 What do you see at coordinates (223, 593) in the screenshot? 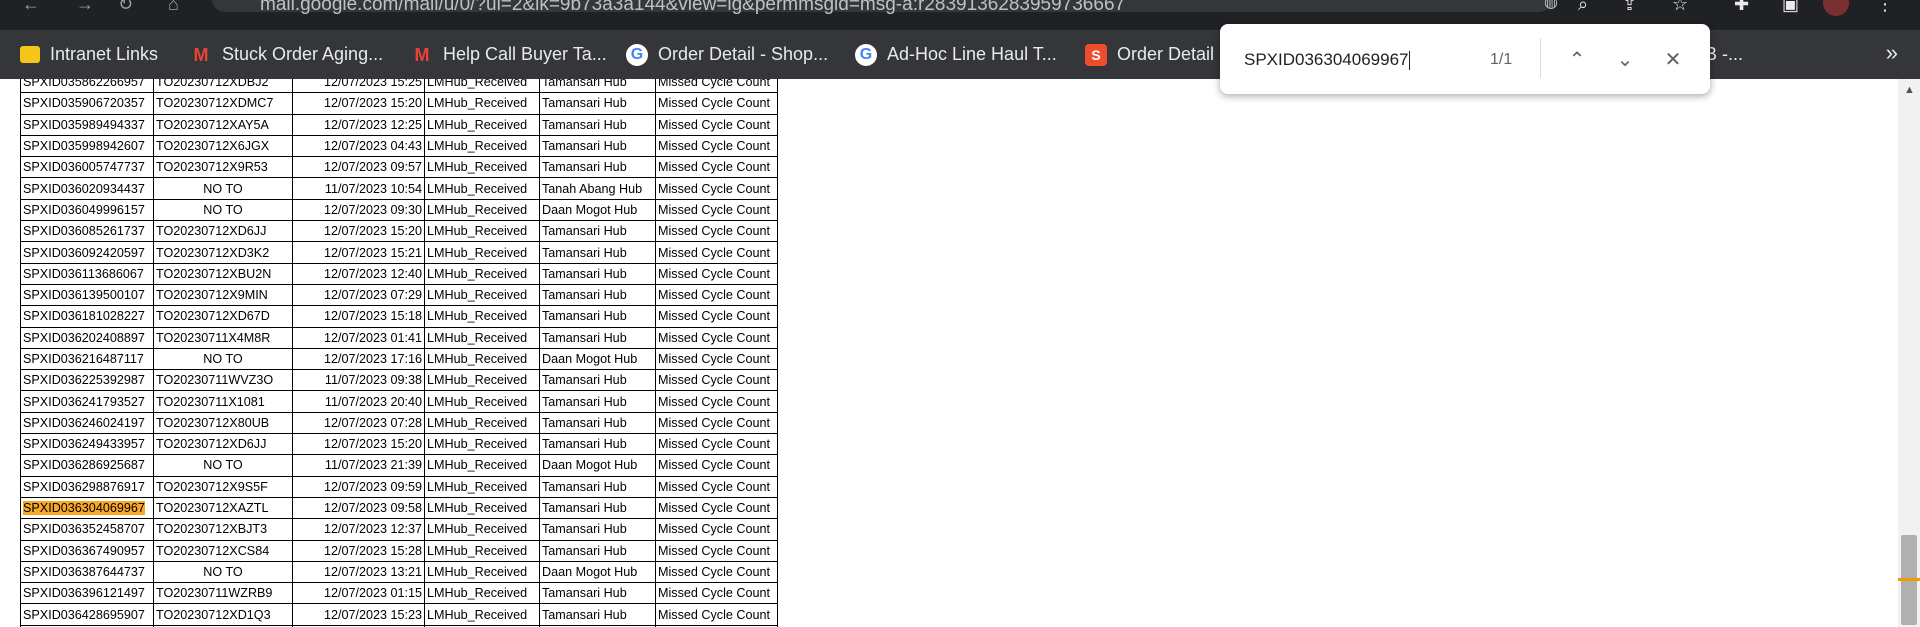
I see `to-number-cell: TO20230711WZRB9` at bounding box center [223, 593].